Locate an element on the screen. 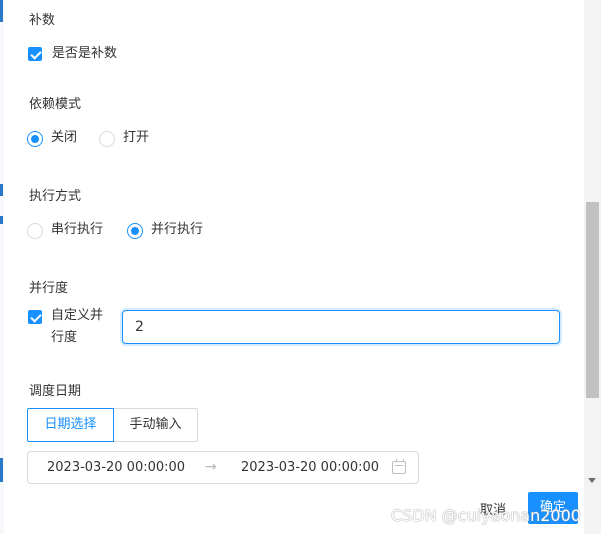 This screenshot has width=603, height=534. parallelism-input: 2 is located at coordinates (341, 327).